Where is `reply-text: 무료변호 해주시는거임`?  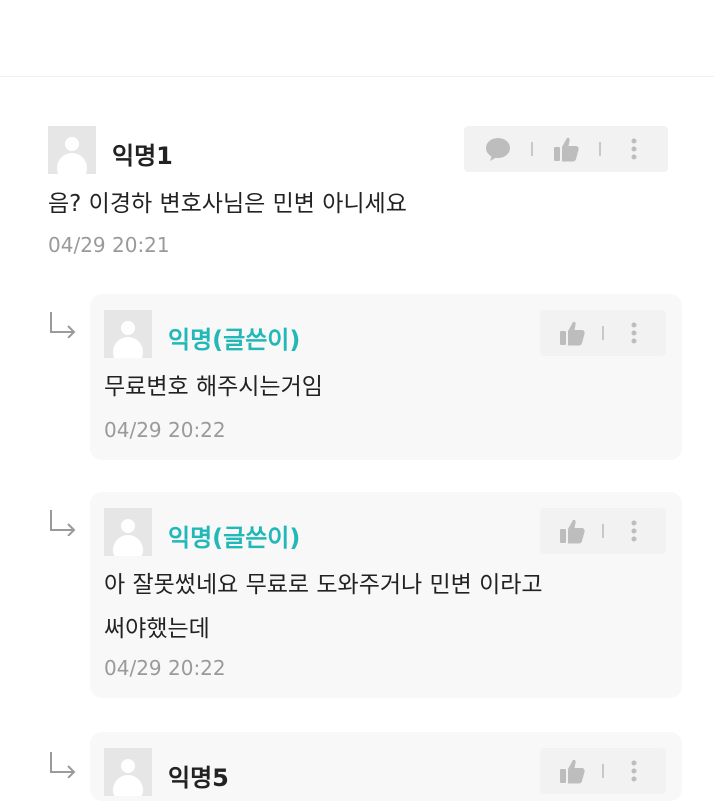
reply-text: 무료변호 해주시는거임 is located at coordinates (213, 387).